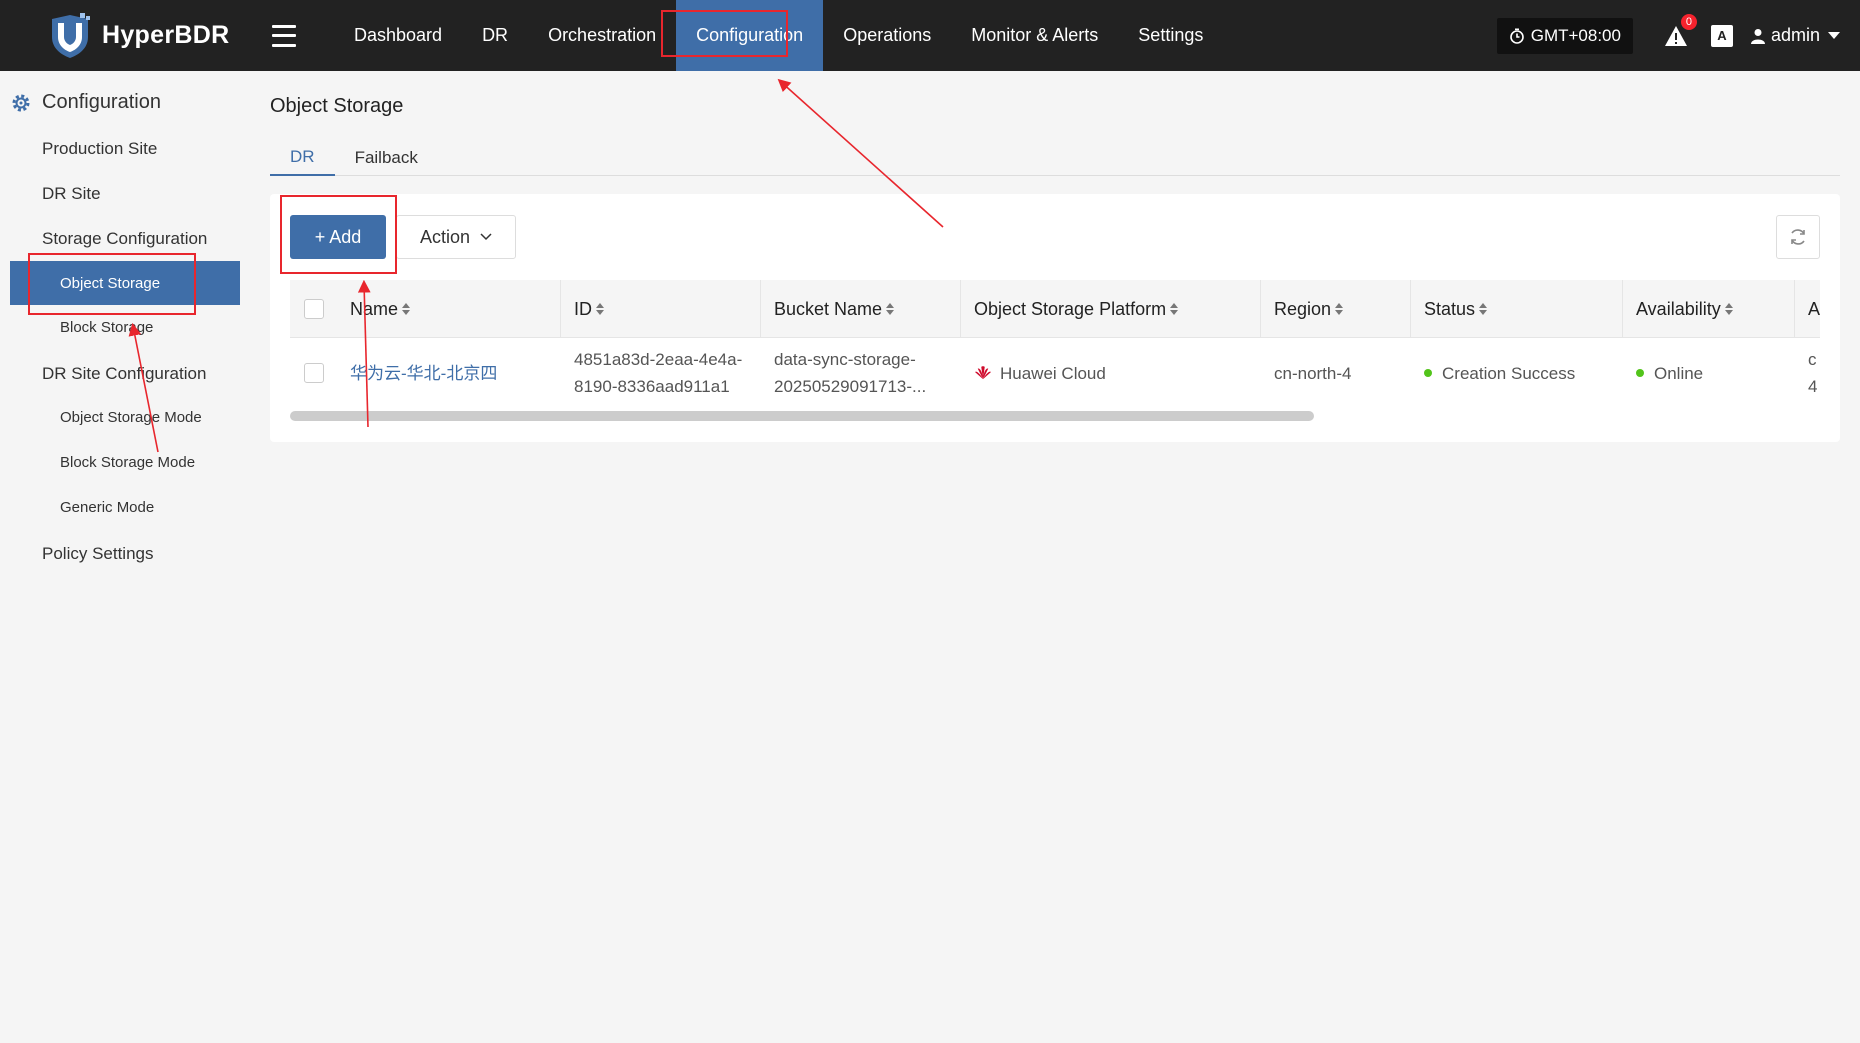  What do you see at coordinates (1721, 35) in the screenshot?
I see `language-switch-icon: A` at bounding box center [1721, 35].